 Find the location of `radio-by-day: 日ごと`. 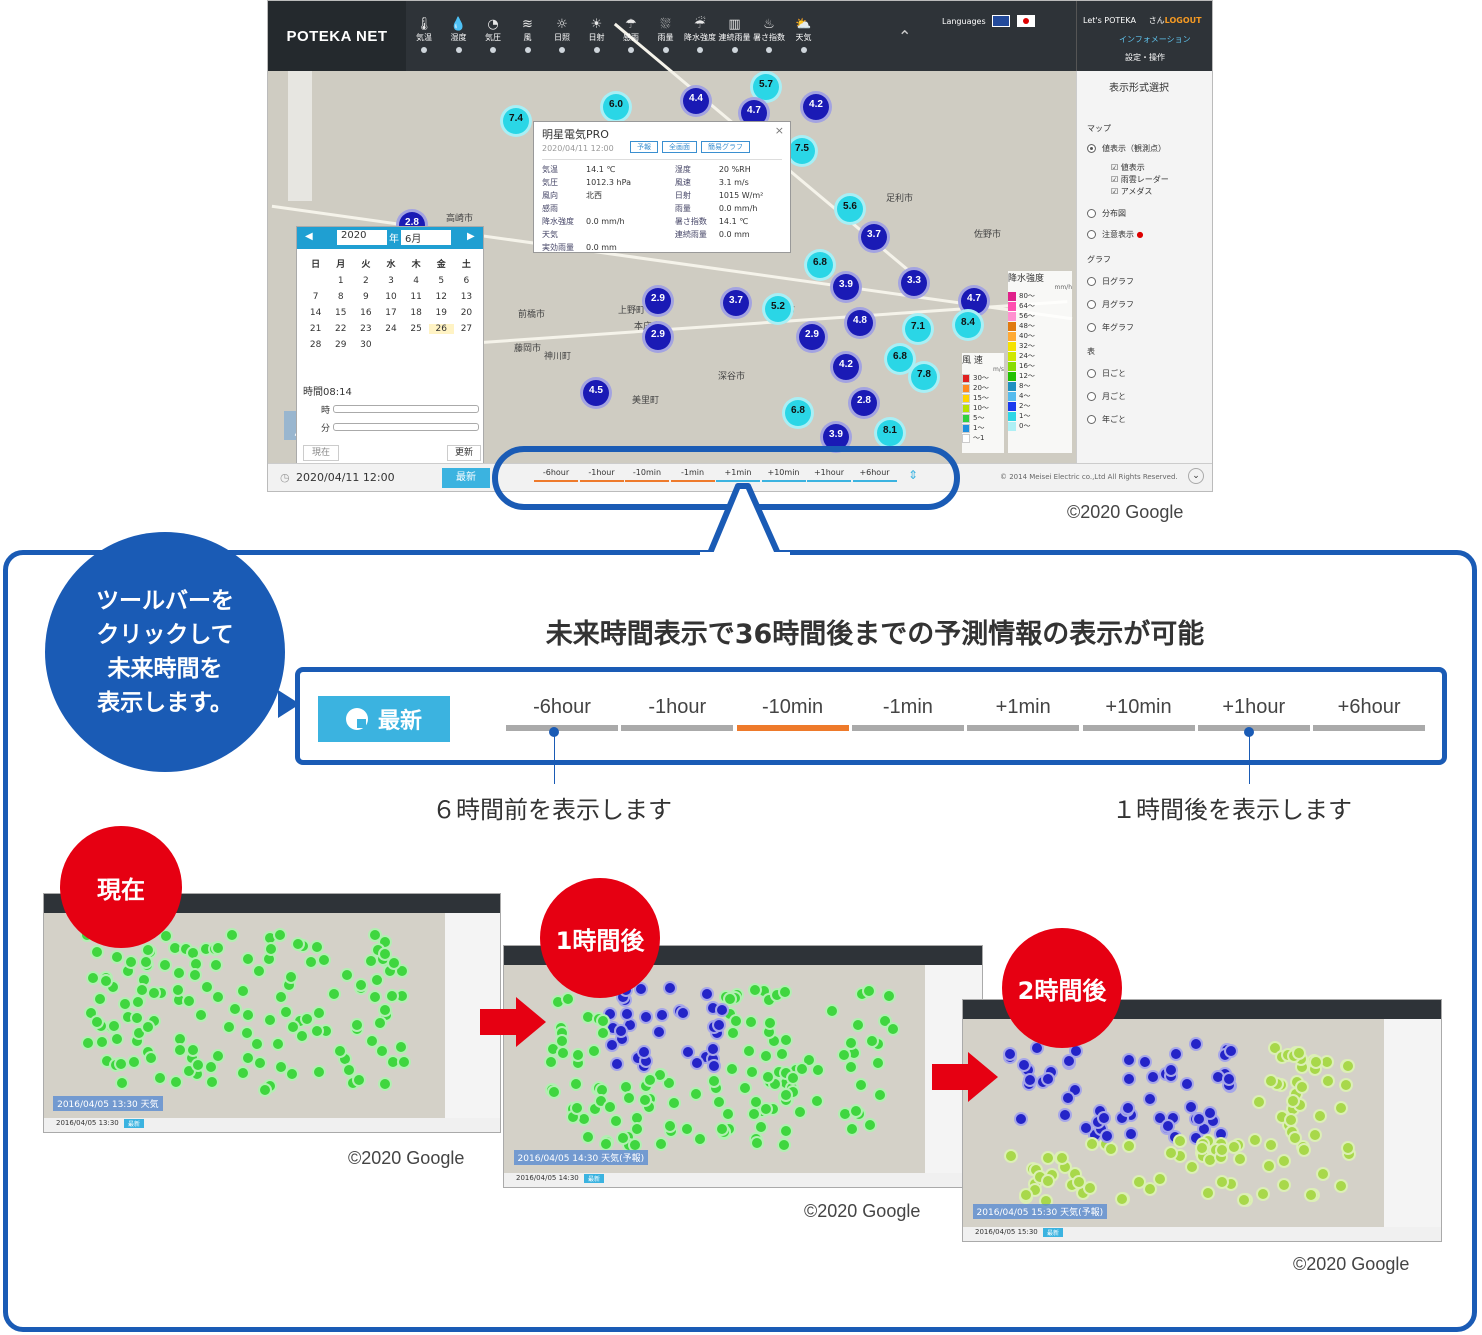

radio-by-day: 日ごと is located at coordinates (1106, 373).